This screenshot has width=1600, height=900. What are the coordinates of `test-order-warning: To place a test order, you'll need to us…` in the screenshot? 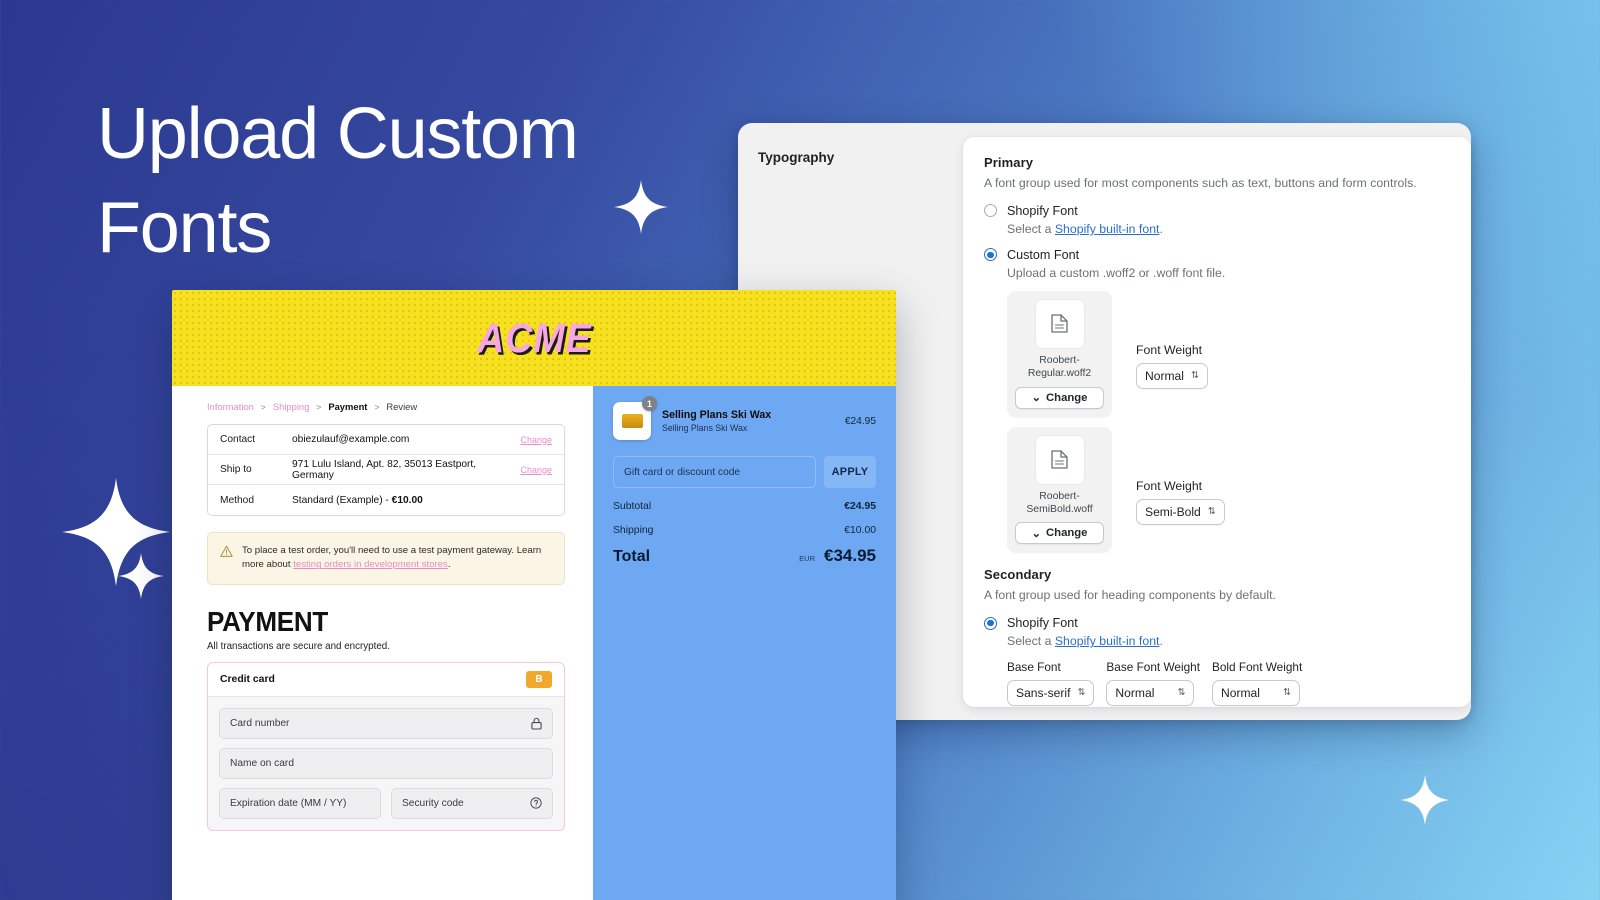 It's located at (386, 558).